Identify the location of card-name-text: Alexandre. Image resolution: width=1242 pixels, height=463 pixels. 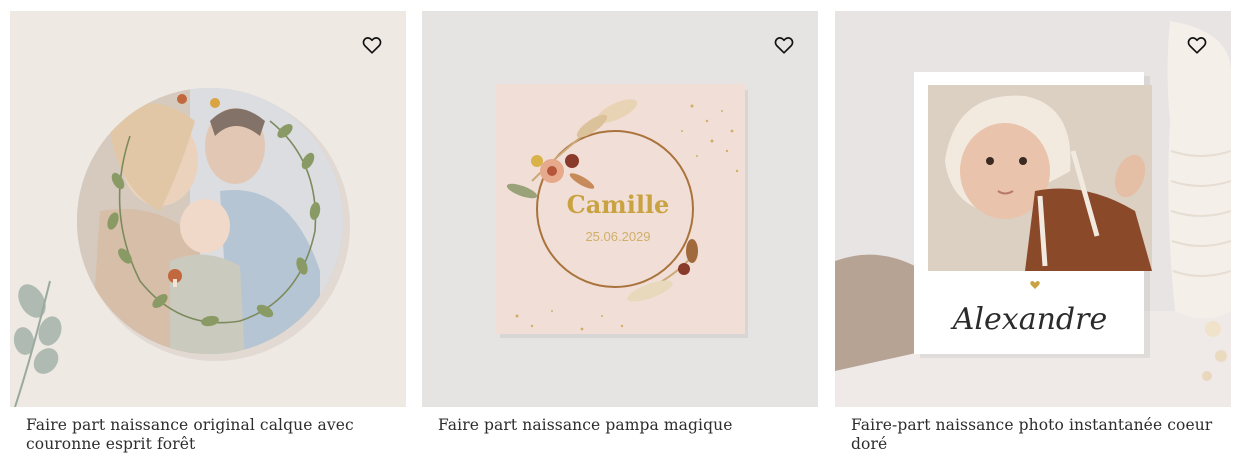
(1028, 319).